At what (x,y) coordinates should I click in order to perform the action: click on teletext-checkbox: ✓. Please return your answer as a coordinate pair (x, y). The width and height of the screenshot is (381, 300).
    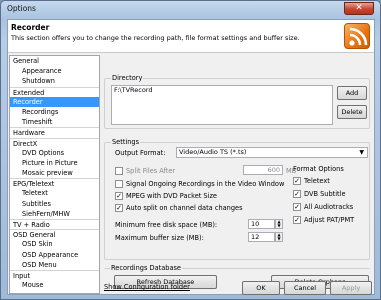
    Looking at the image, I should click on (297, 181).